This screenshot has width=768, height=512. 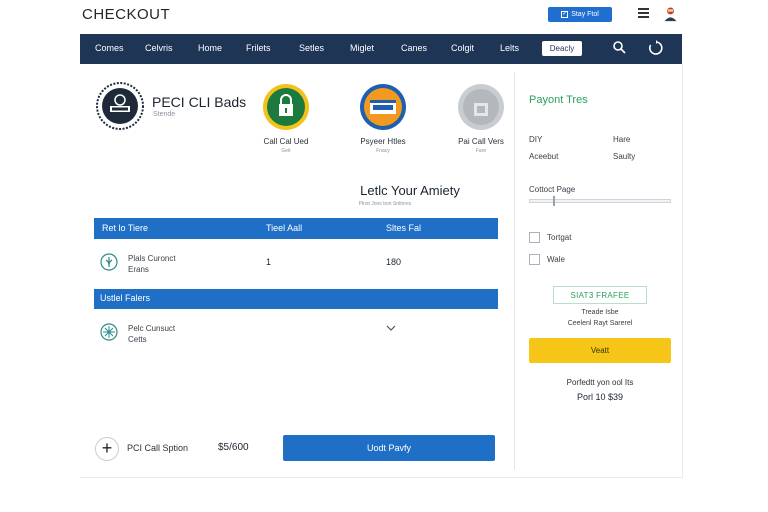 I want to click on user-avatar-icon, so click(x=670, y=13).